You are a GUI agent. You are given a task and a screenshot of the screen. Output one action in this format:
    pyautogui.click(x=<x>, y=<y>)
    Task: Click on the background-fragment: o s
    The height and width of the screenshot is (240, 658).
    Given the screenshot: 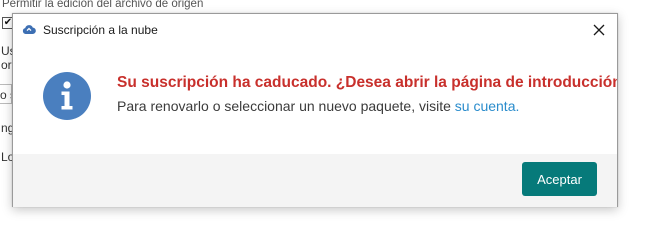 What is the action you would take?
    pyautogui.click(x=5, y=95)
    